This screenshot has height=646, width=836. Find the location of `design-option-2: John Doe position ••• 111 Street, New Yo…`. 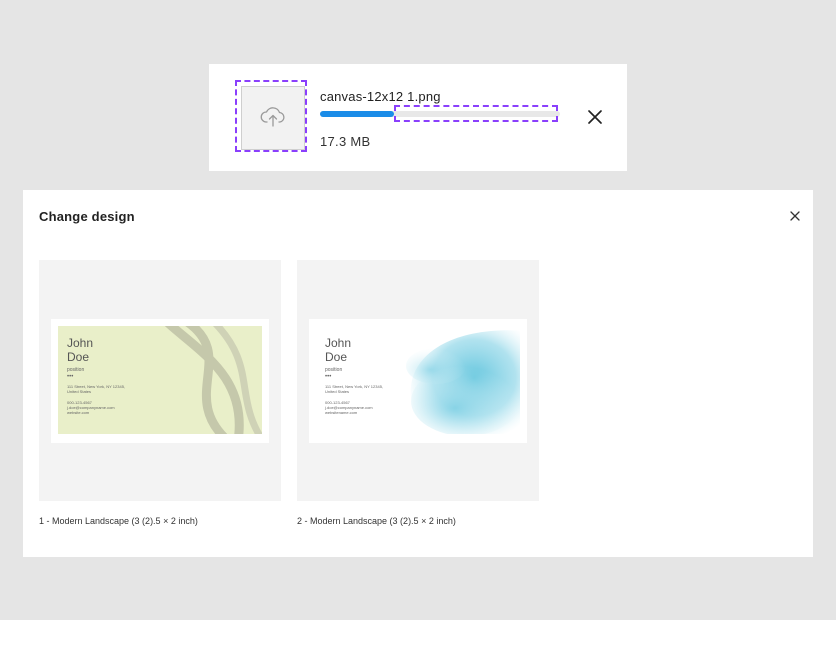

design-option-2: John Doe position ••• 111 Street, New Yo… is located at coordinates (418, 380).